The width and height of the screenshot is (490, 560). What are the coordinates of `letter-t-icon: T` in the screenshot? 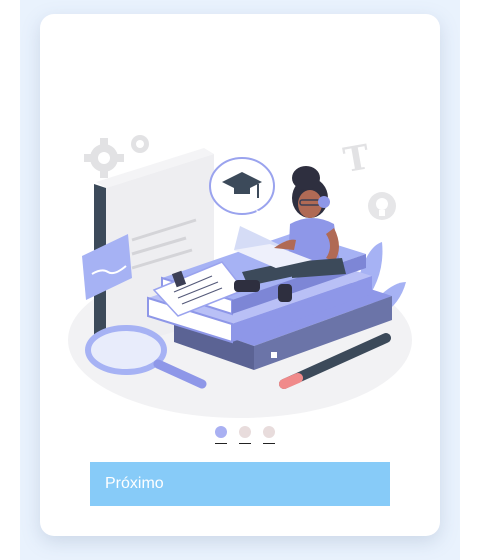 It's located at (357, 159).